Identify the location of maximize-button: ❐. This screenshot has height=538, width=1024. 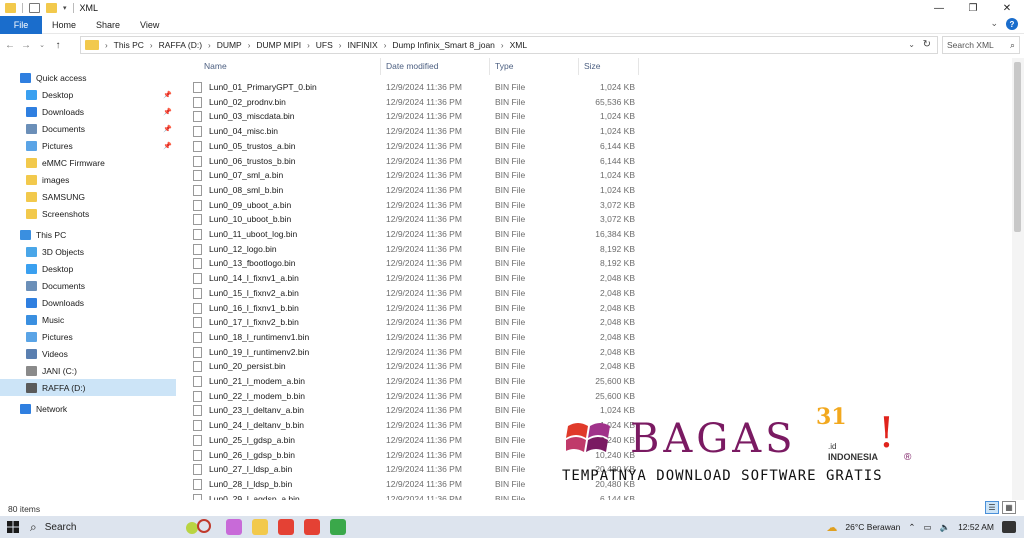
(973, 8).